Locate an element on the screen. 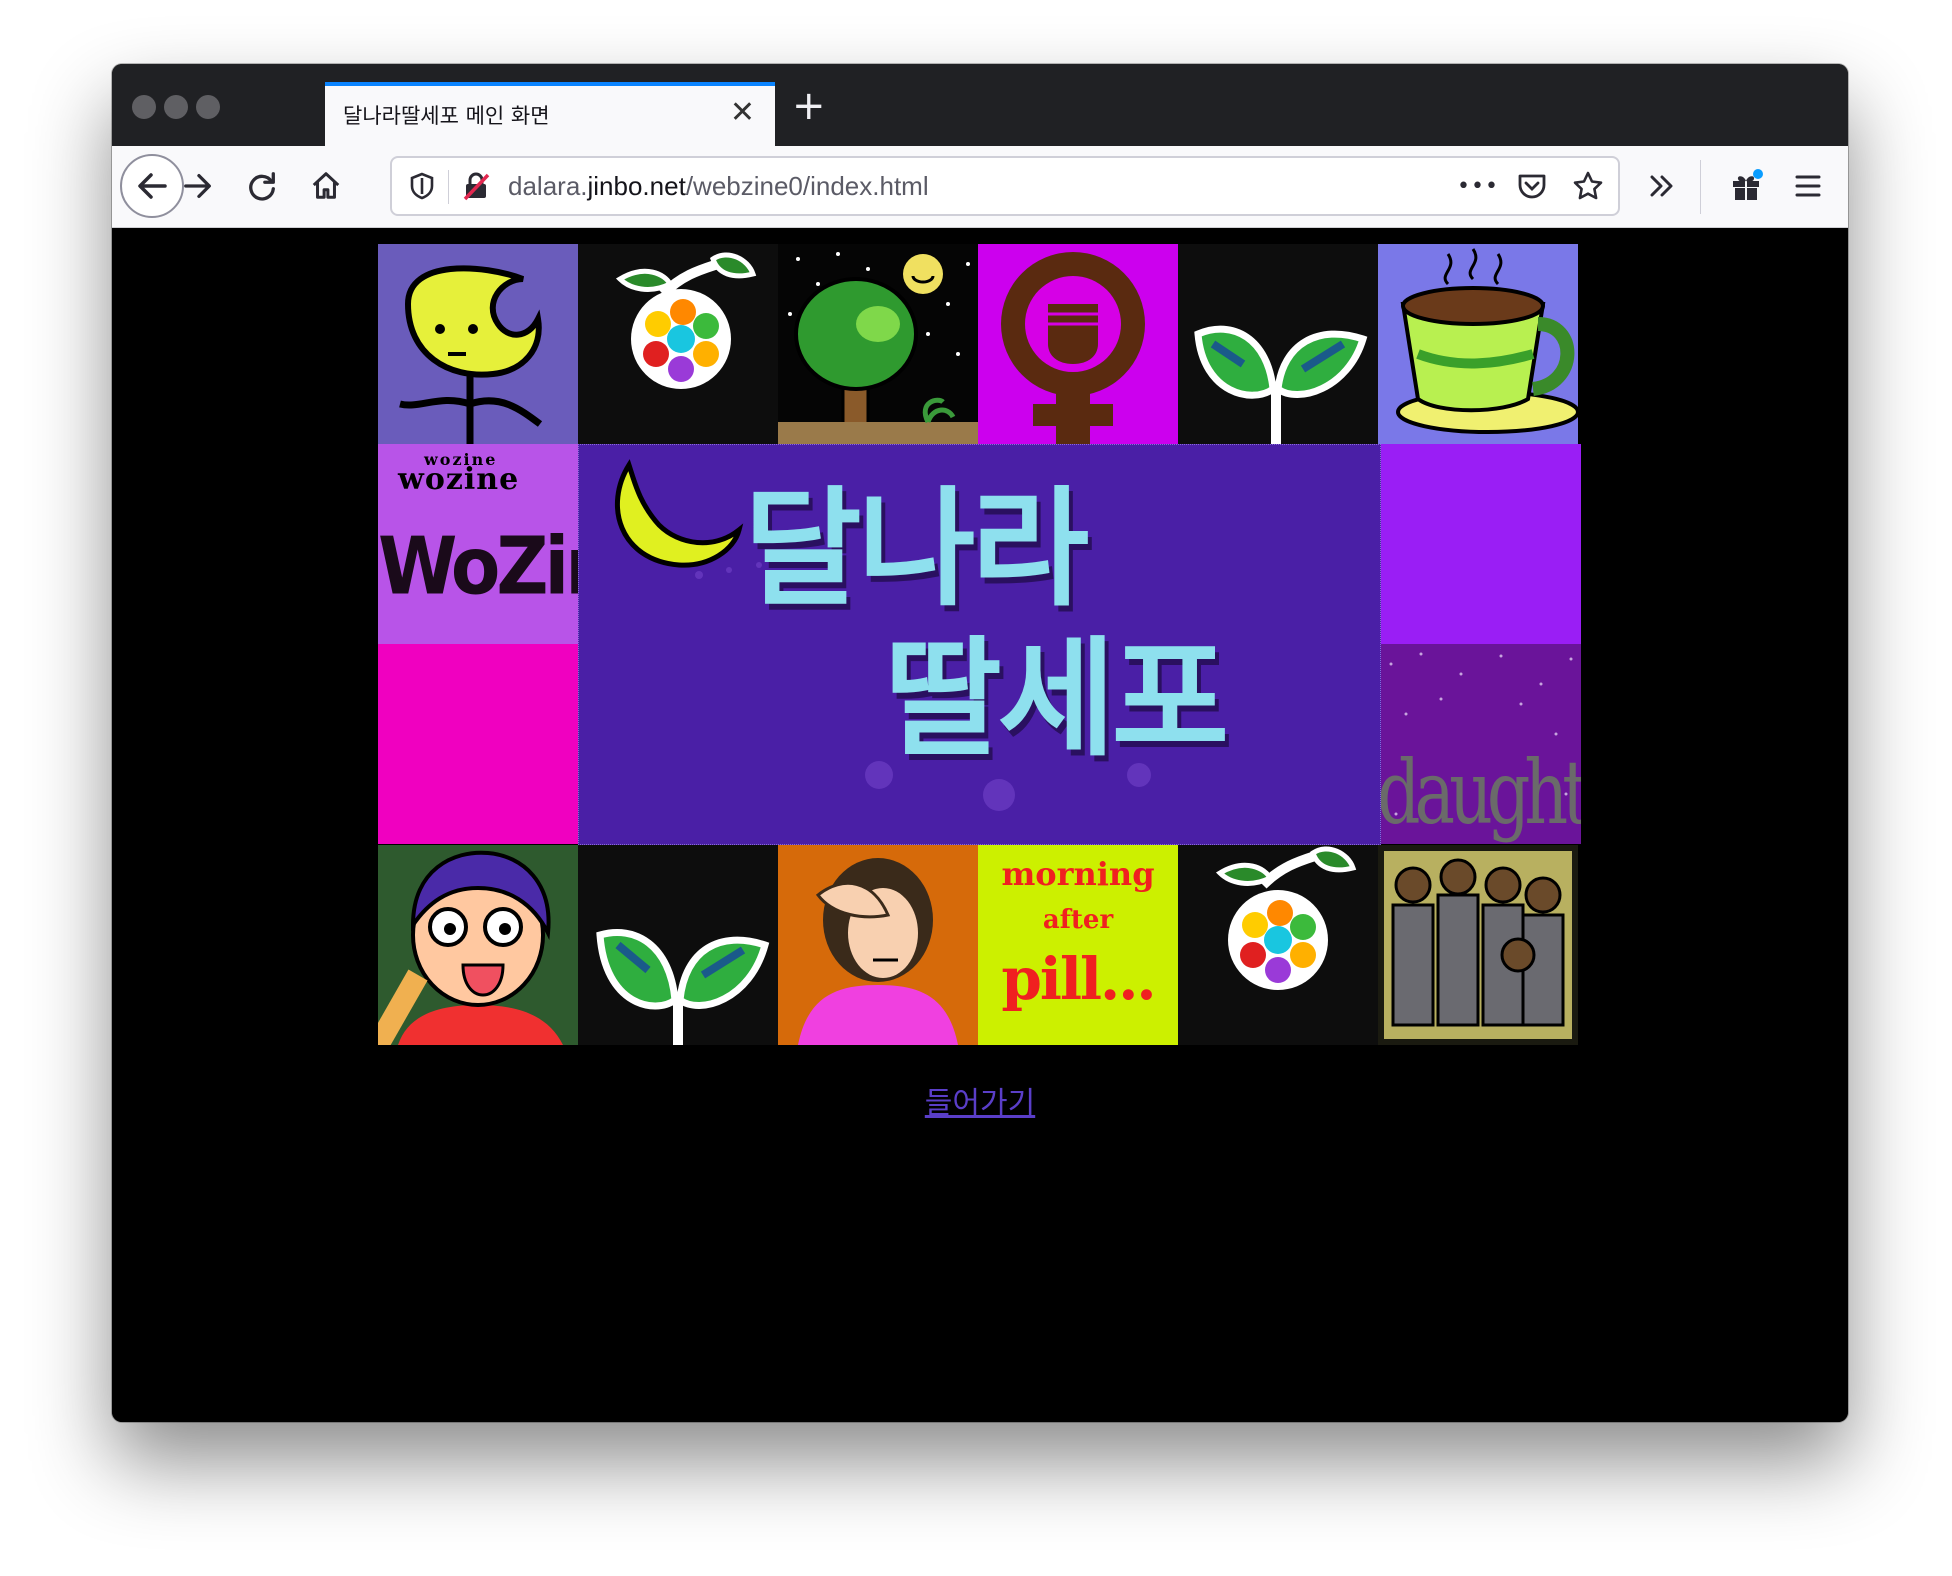 This screenshot has width=1952, height=1576. pocket-icon is located at coordinates (1532, 186).